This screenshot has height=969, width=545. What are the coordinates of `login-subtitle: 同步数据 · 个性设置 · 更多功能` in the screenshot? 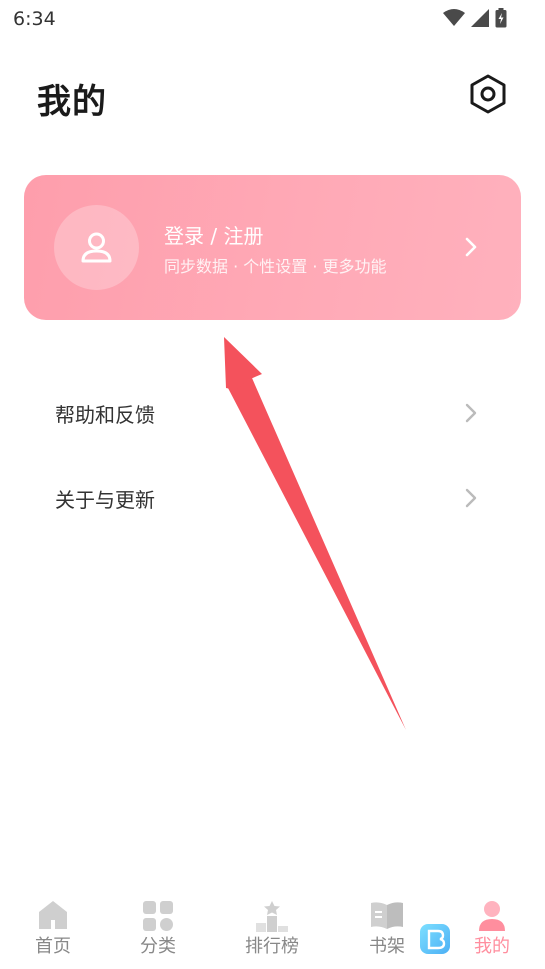 It's located at (275, 266).